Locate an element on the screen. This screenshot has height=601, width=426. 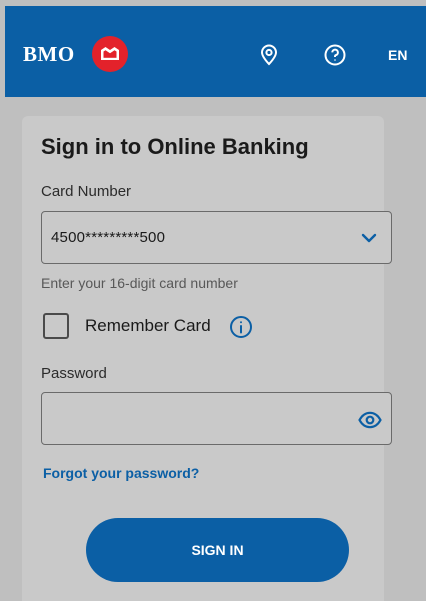
card-number-value: 4500*********500 is located at coordinates (108, 237).